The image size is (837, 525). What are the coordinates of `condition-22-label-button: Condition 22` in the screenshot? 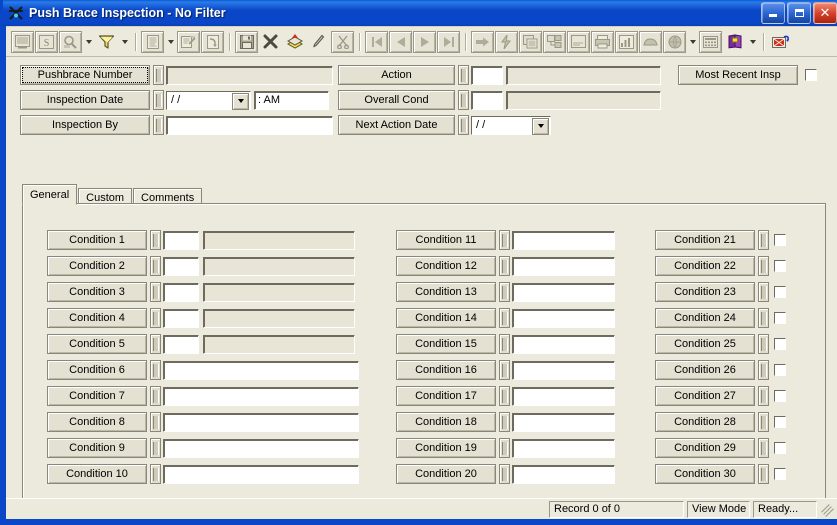 It's located at (705, 266).